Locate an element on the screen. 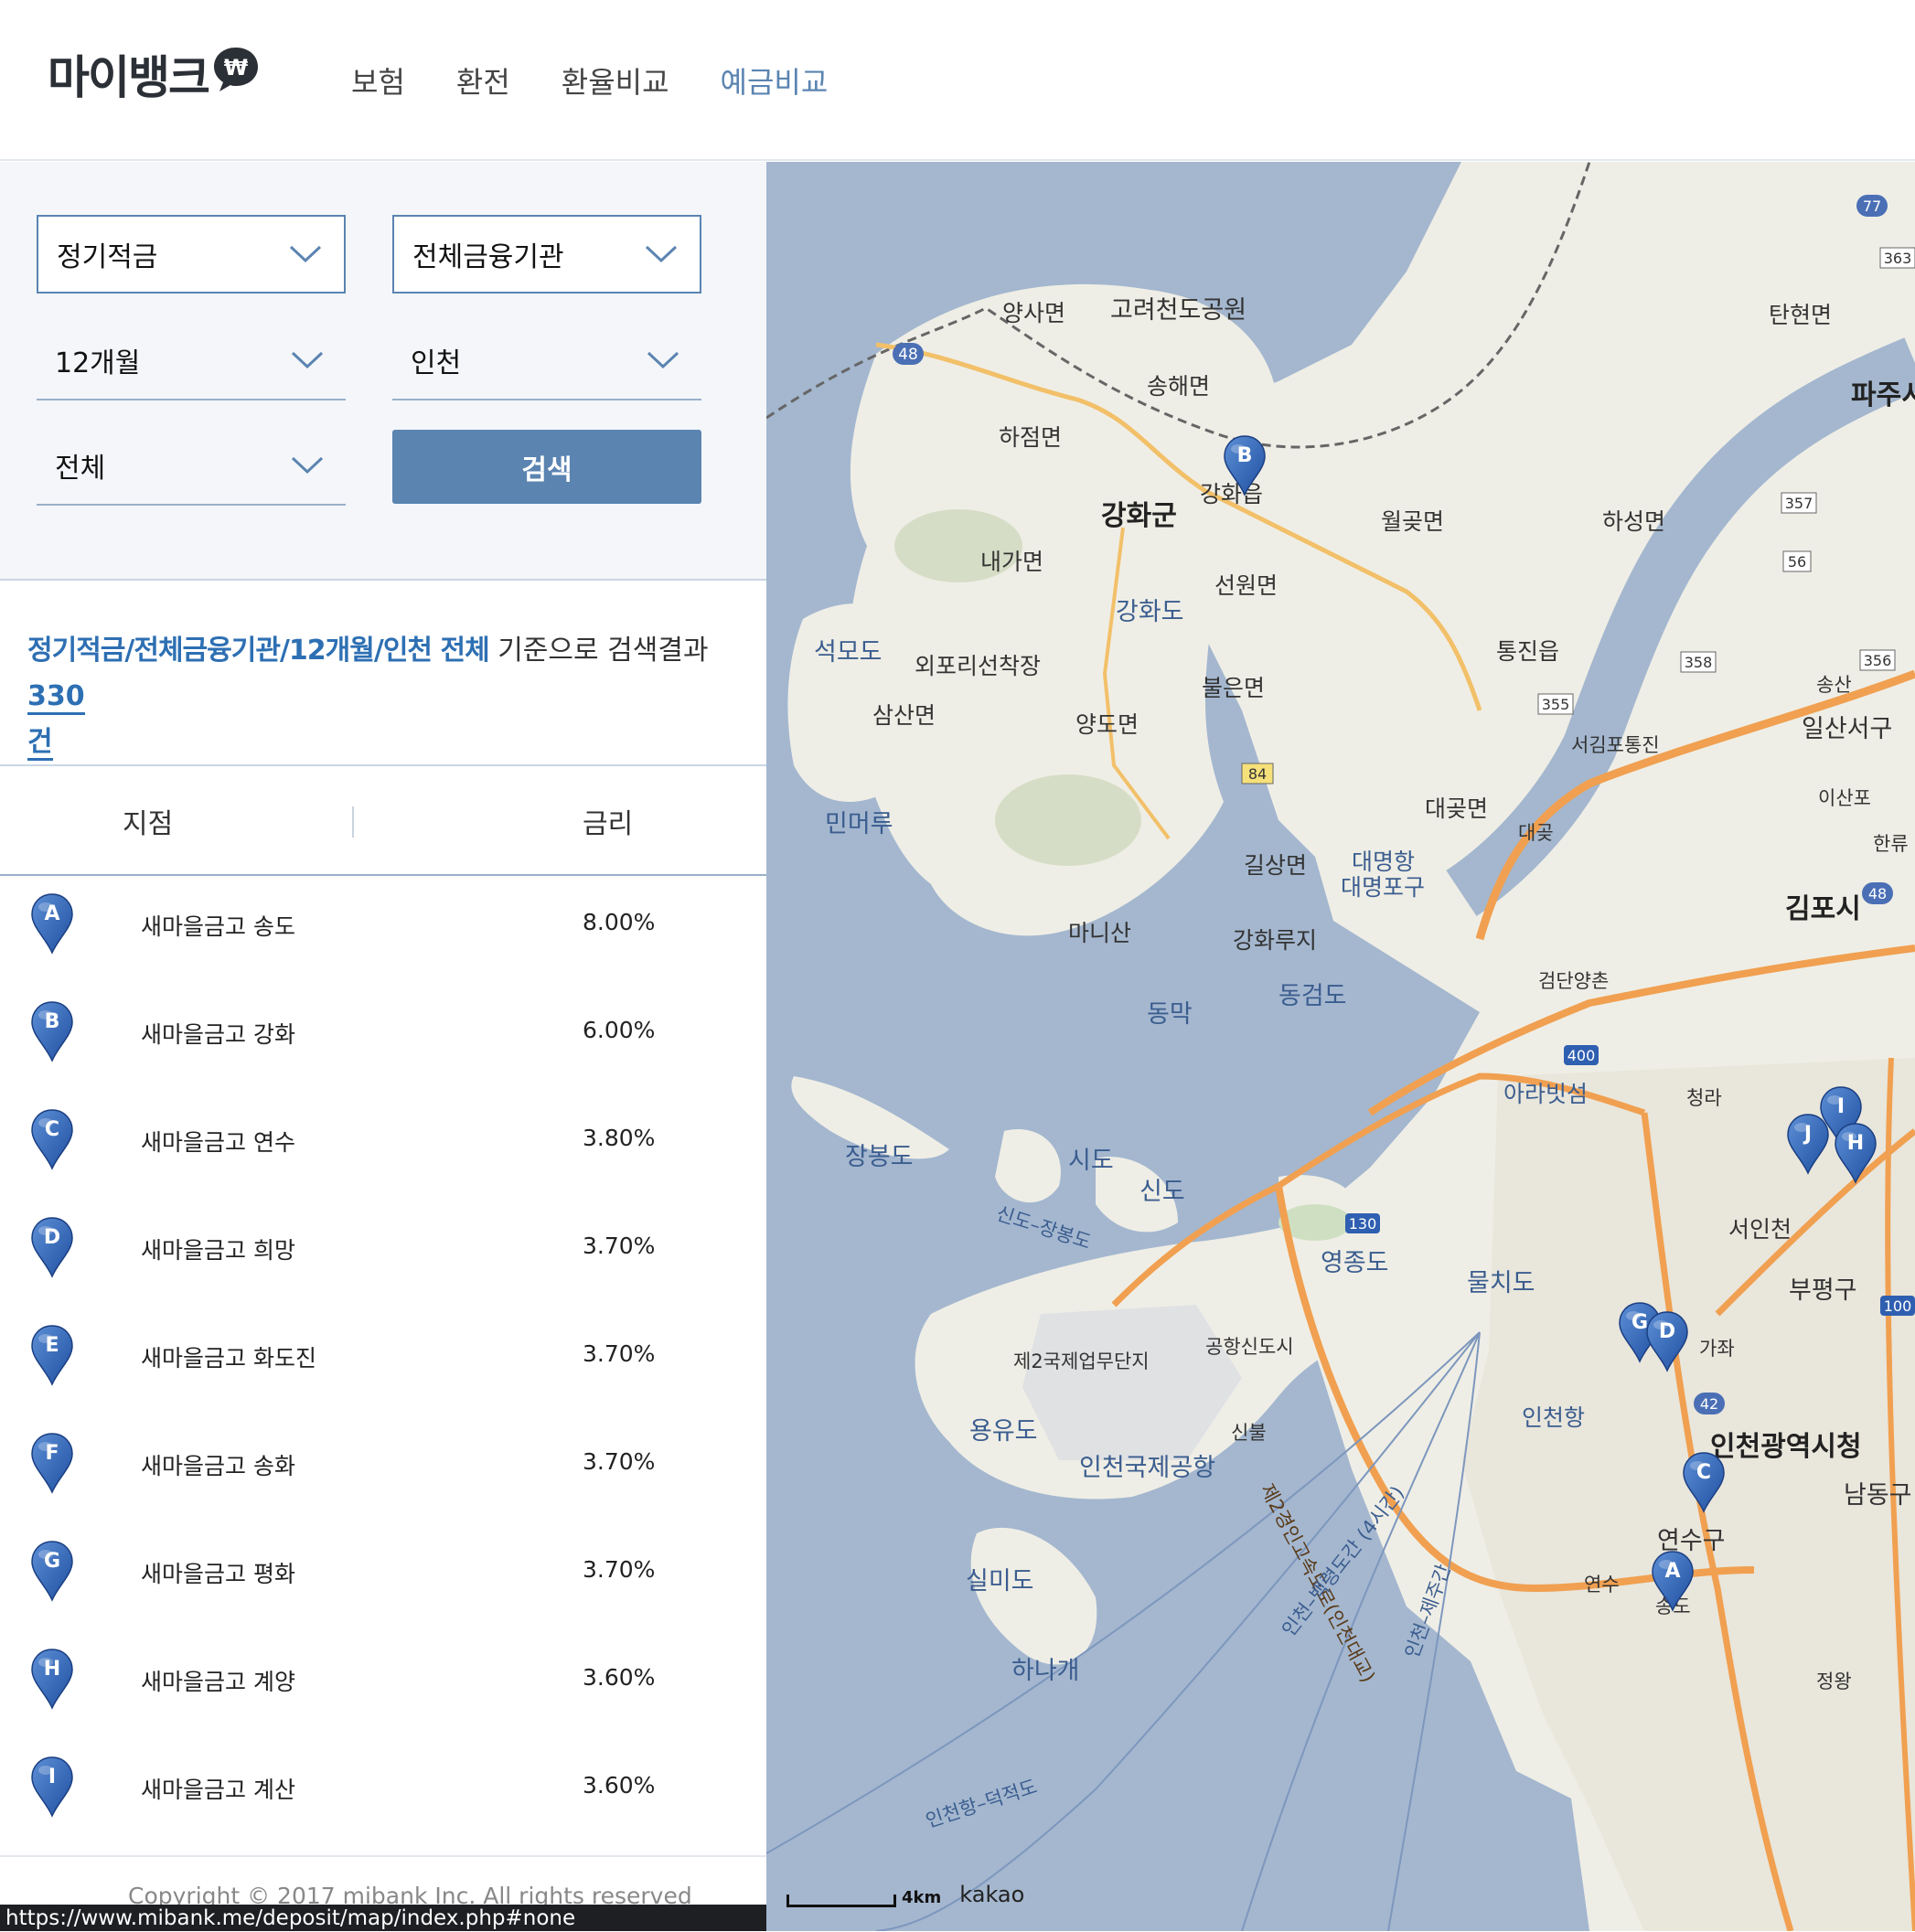 This screenshot has width=1915, height=1932. nav-exchange-compare: 환율비교 is located at coordinates (615, 82).